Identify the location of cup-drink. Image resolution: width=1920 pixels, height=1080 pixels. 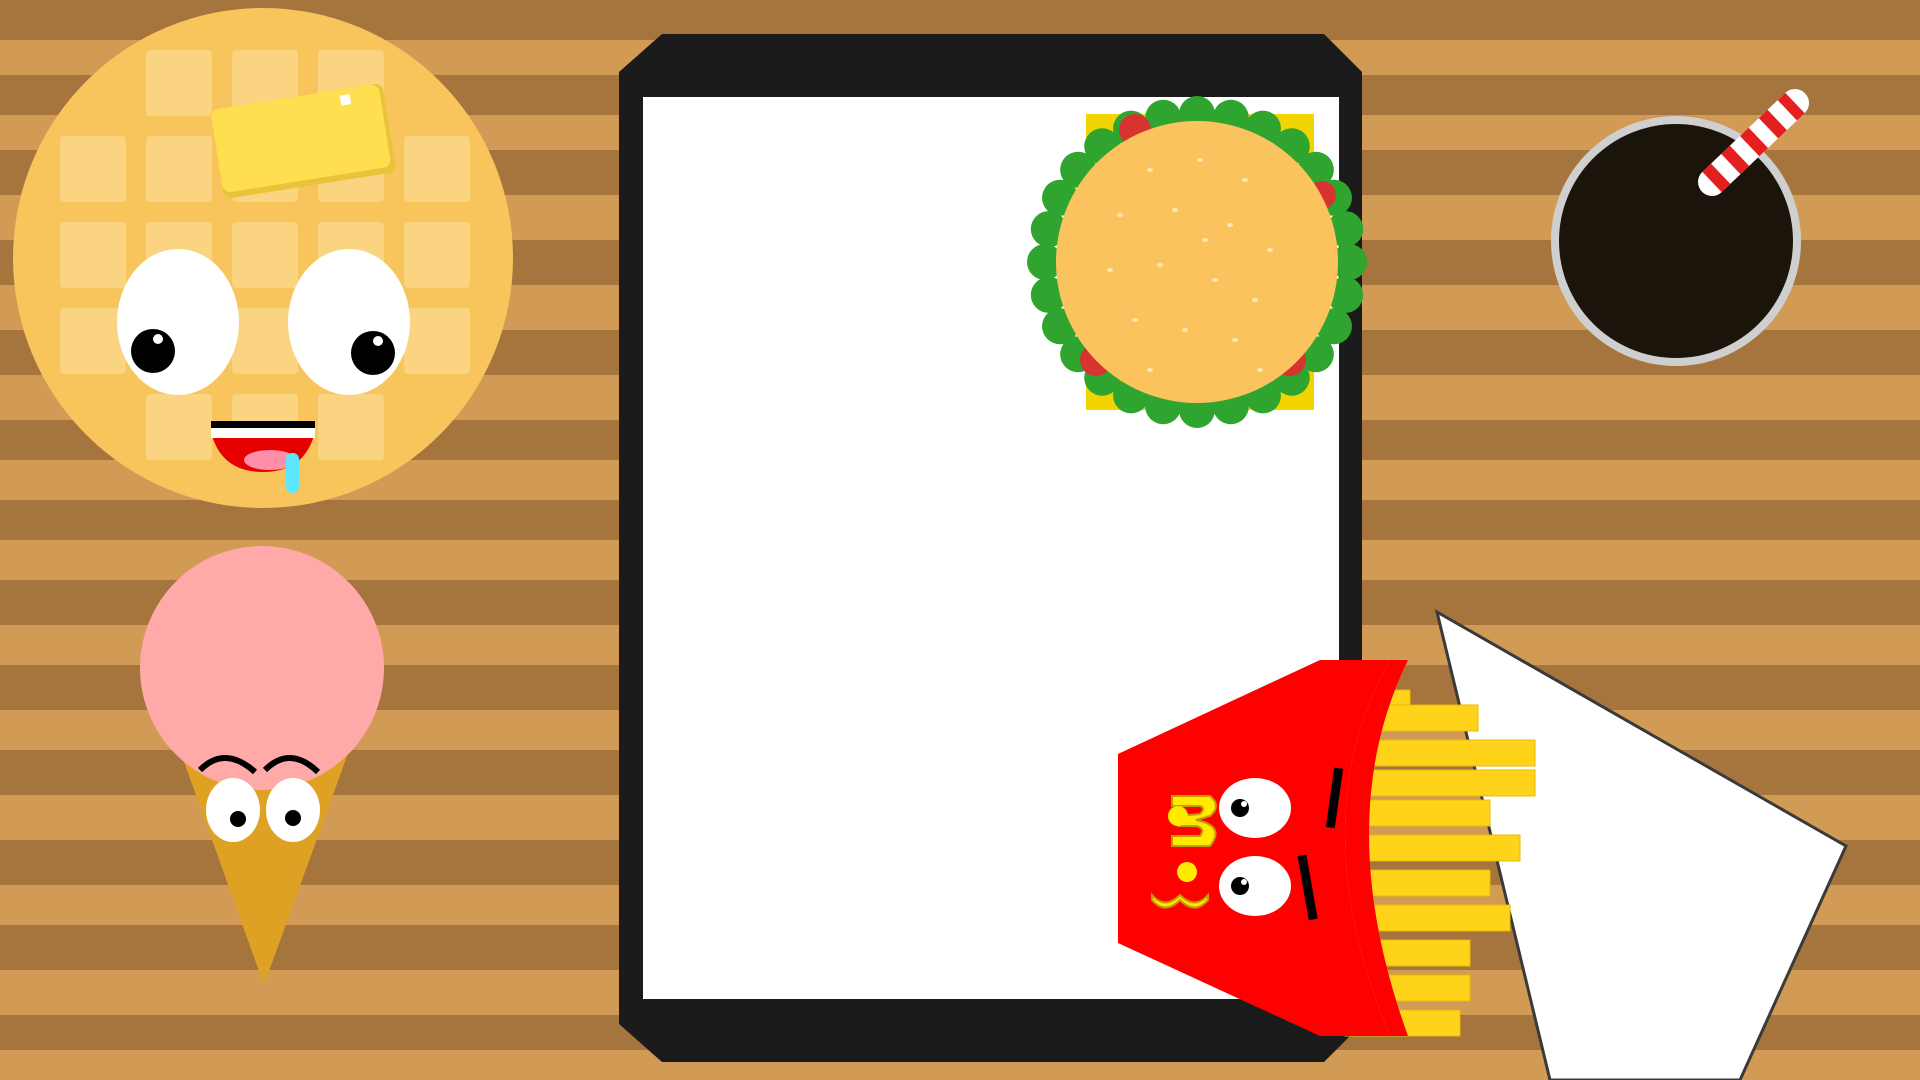
(1676, 241).